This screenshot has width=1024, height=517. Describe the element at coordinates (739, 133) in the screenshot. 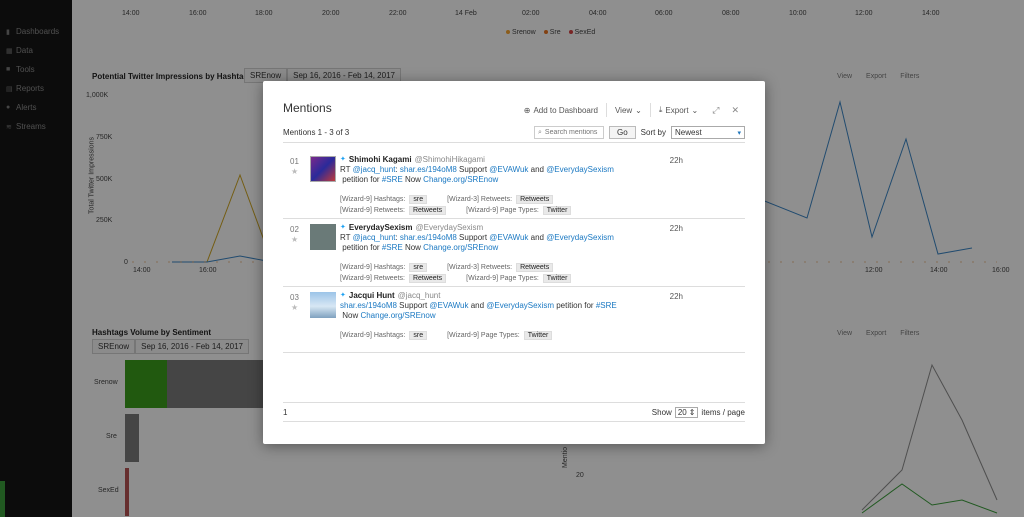

I see `chevron-down-icon: ▾` at that location.